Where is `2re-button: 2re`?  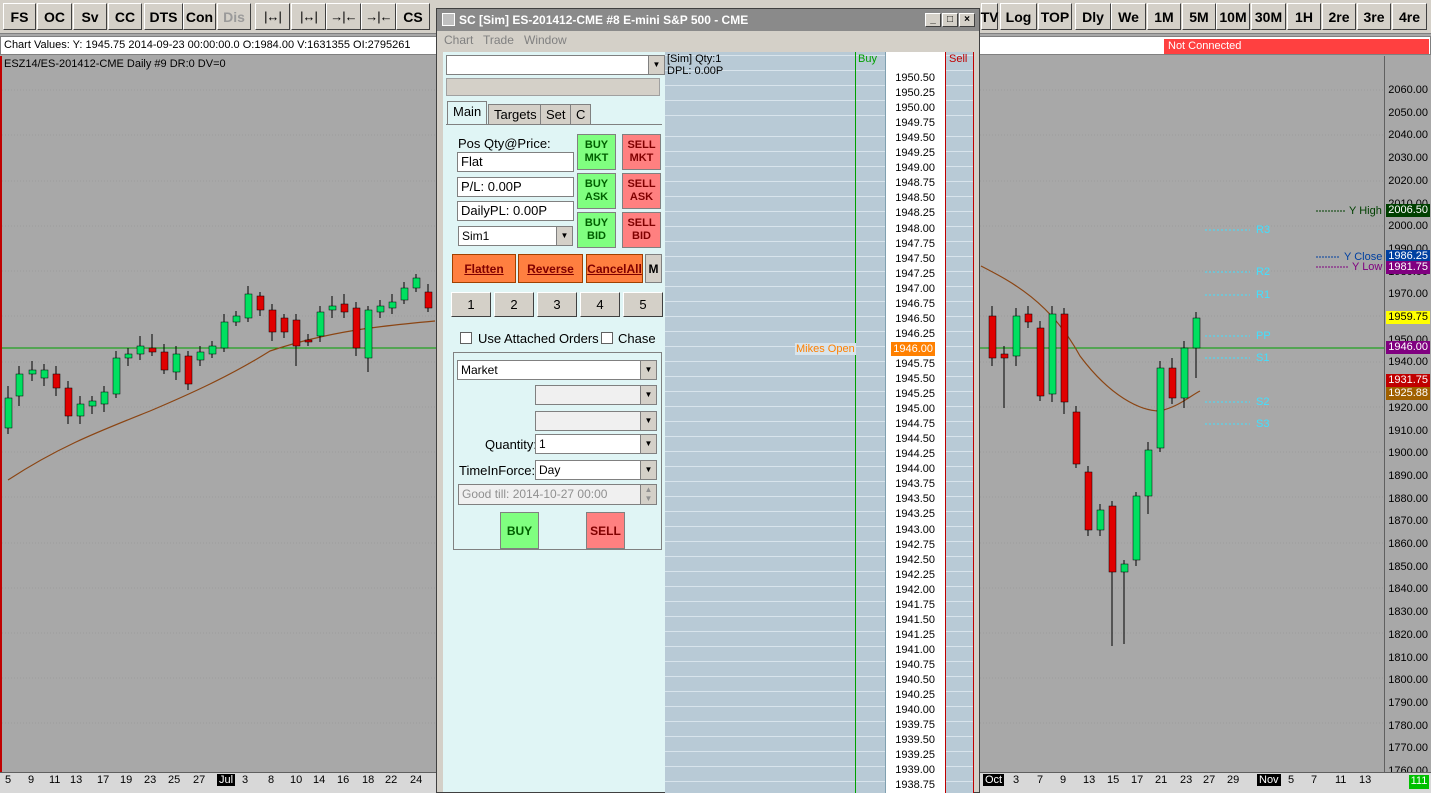
2re-button: 2re is located at coordinates (1339, 16).